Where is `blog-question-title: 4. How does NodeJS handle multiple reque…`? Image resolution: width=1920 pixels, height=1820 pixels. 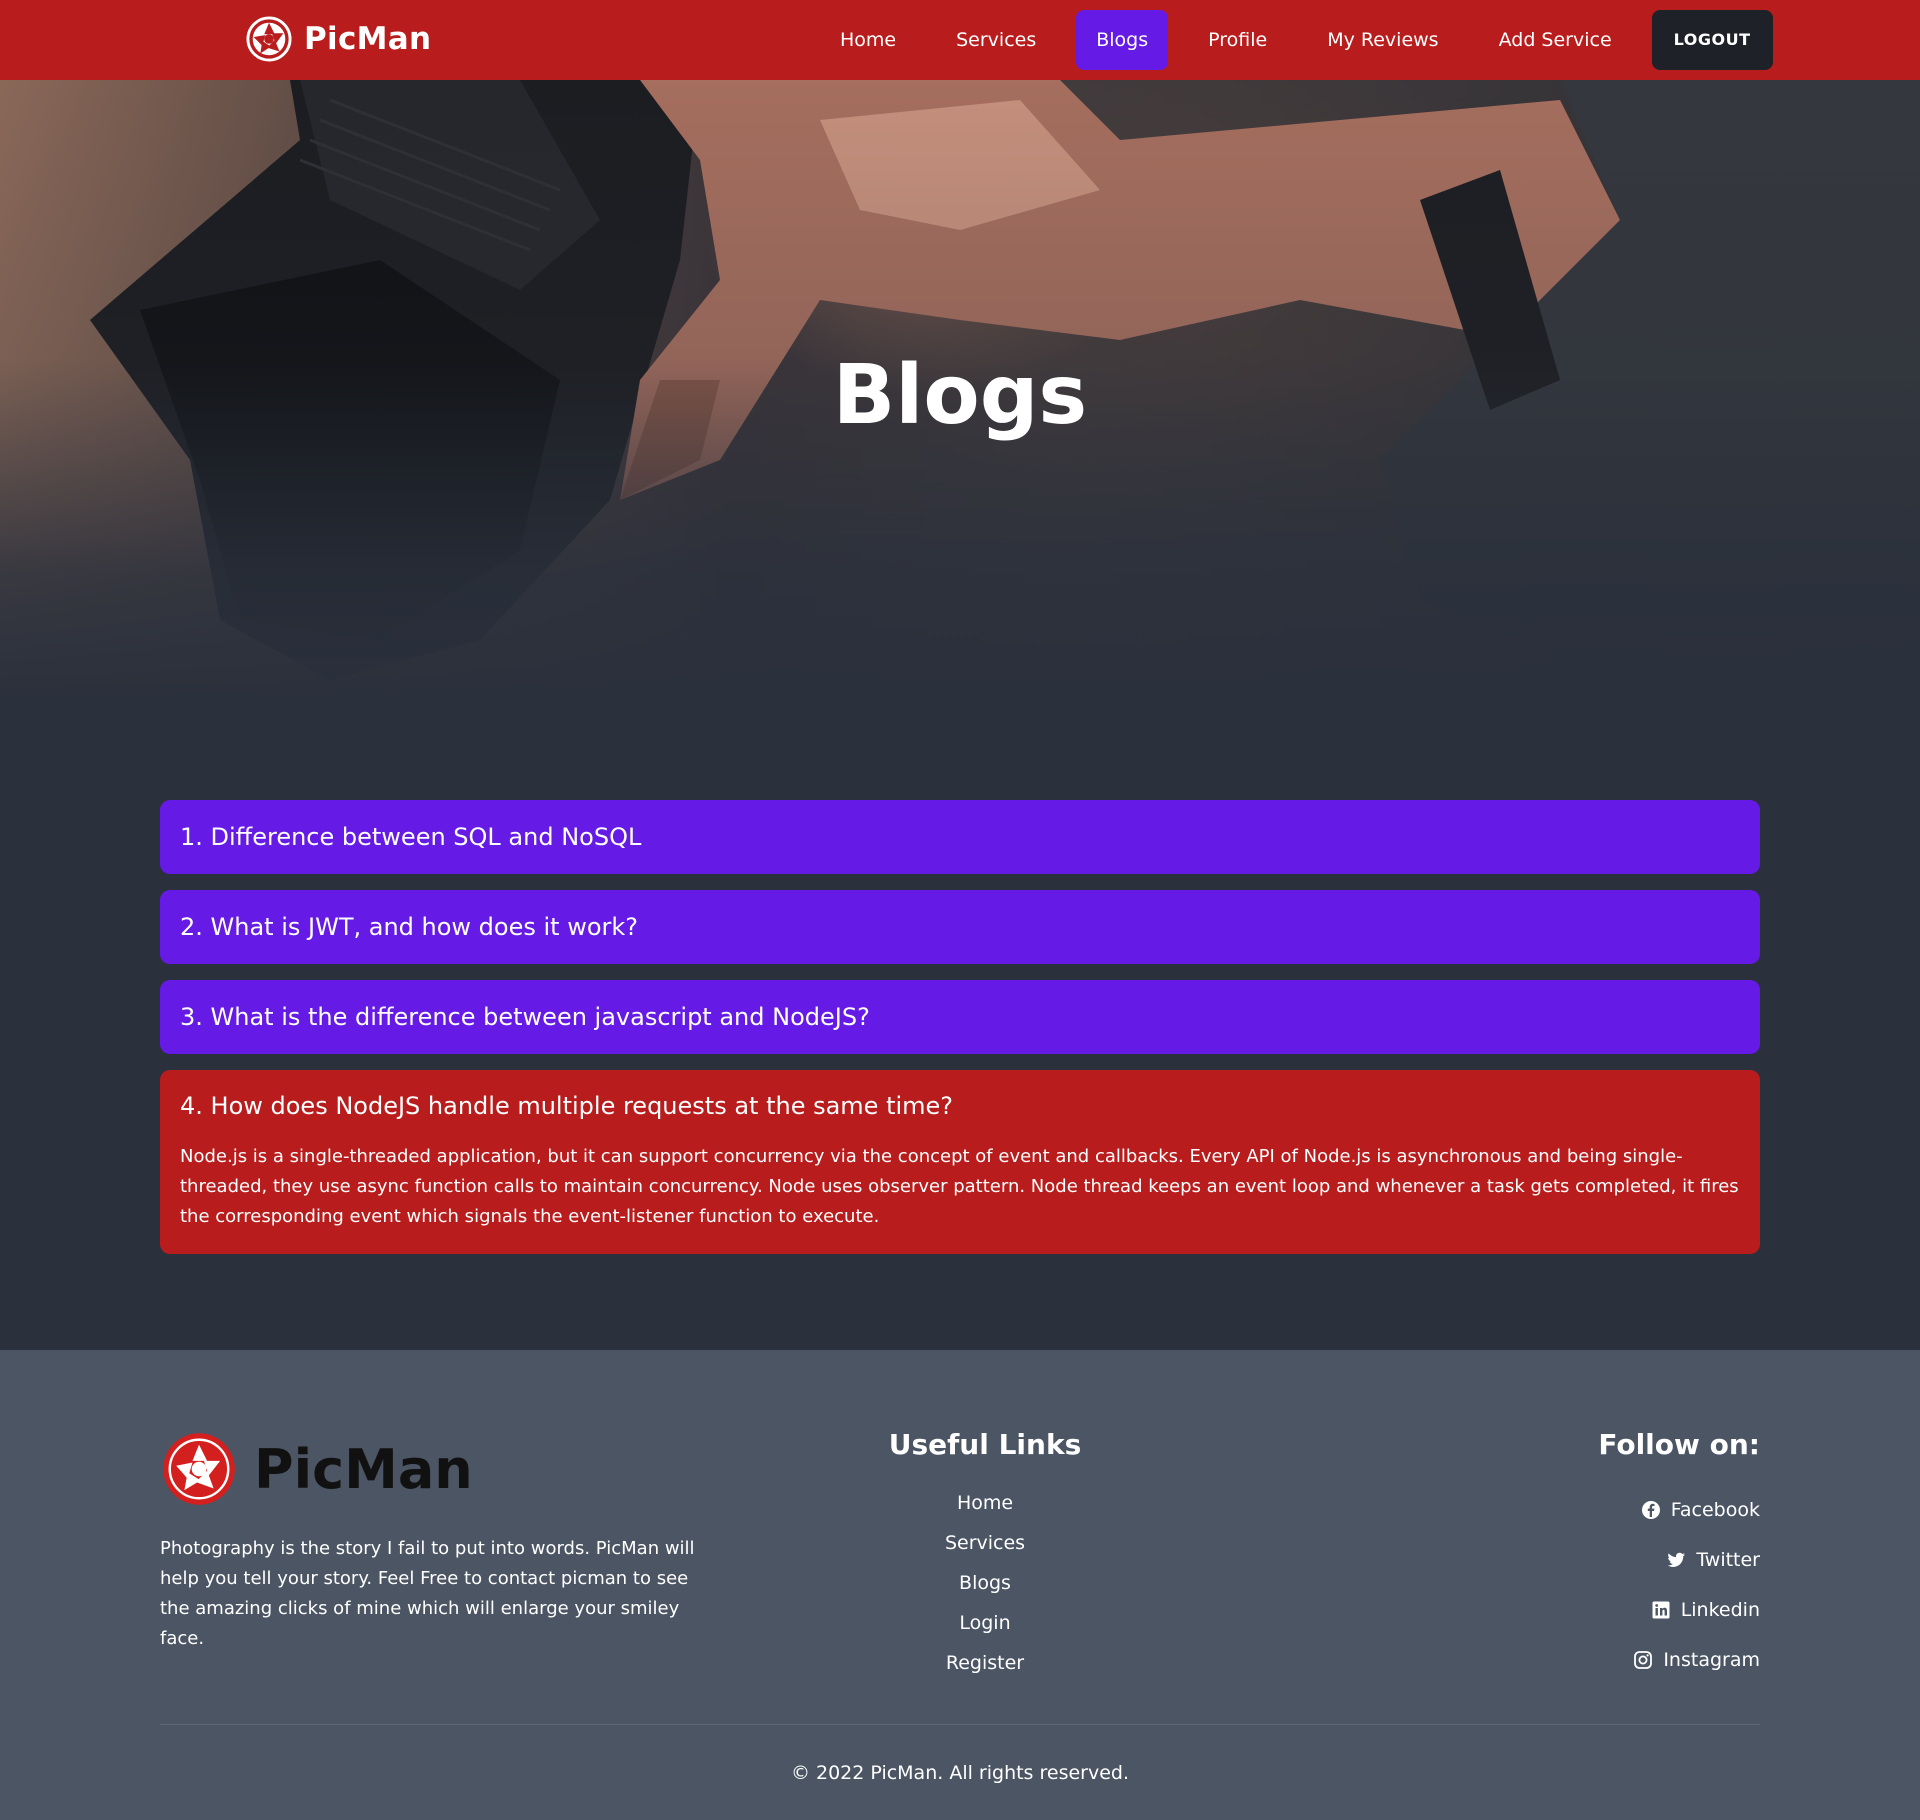
blog-question-title: 4. How does NodeJS handle multiple reque… is located at coordinates (567, 1106).